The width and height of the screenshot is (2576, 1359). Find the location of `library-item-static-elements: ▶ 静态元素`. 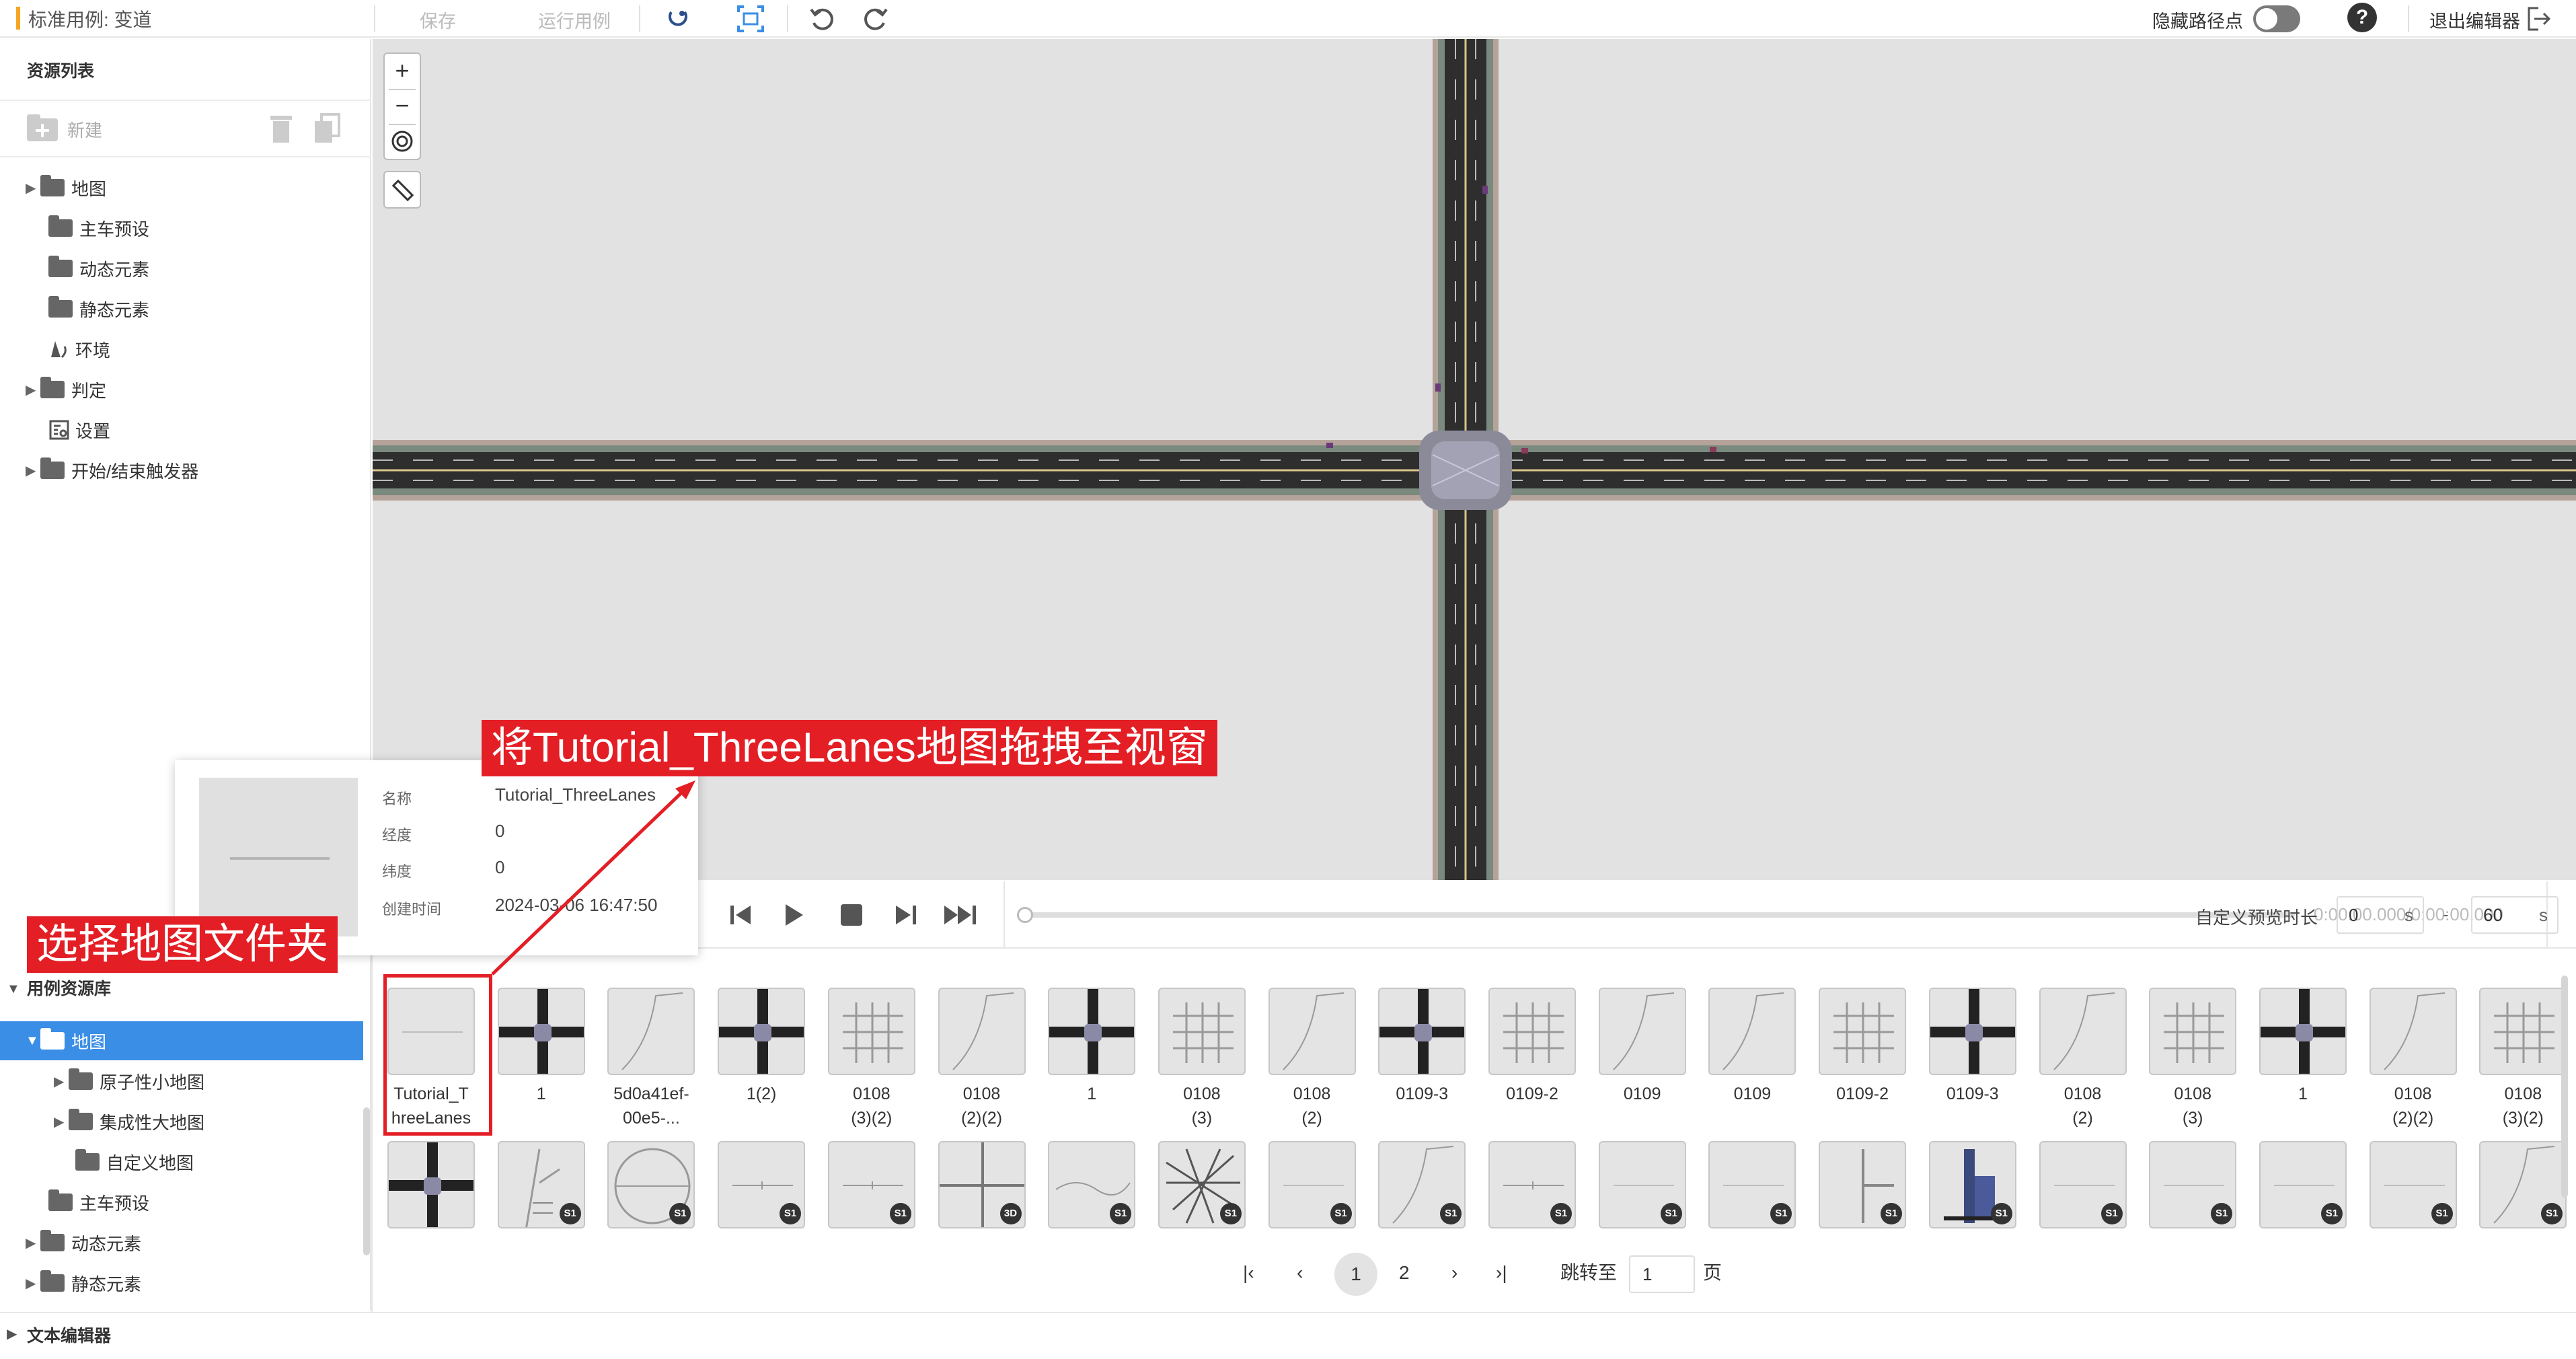

library-item-static-elements: ▶ 静态元素 is located at coordinates (83, 1283).